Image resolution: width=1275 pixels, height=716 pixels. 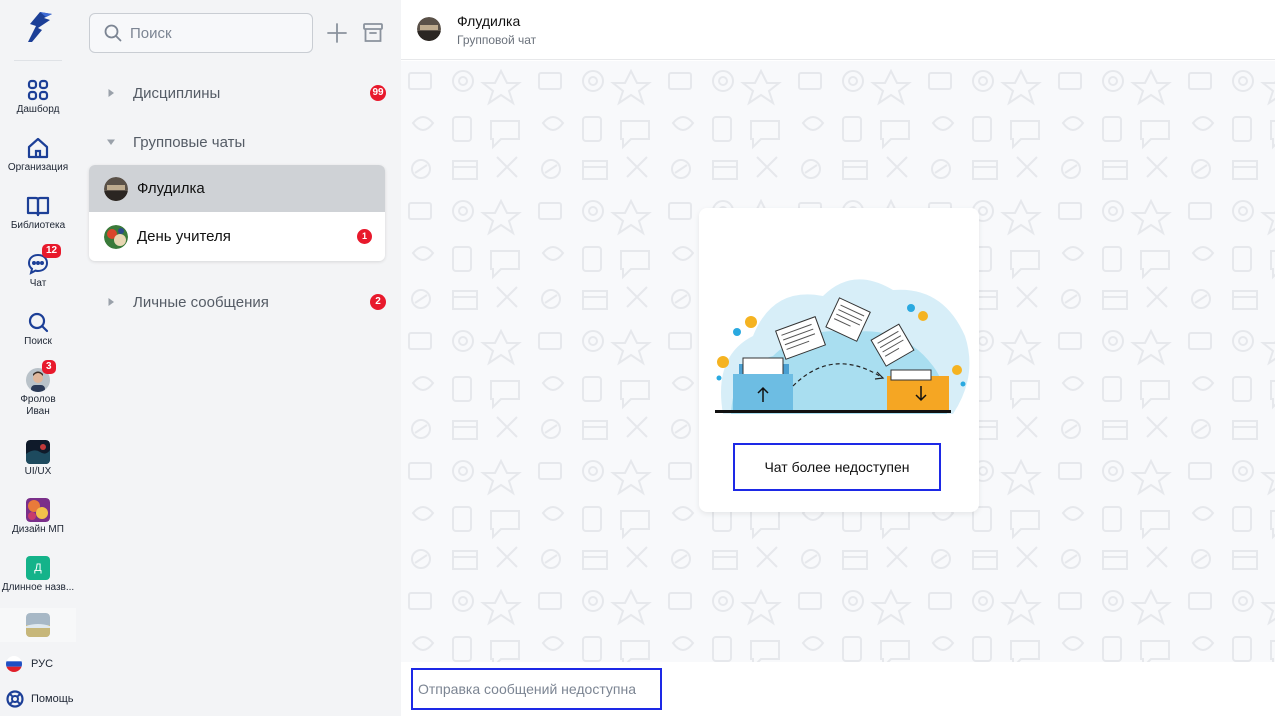 What do you see at coordinates (536, 689) in the screenshot?
I see `message-input-disabled: Отправка сообщений недоступна` at bounding box center [536, 689].